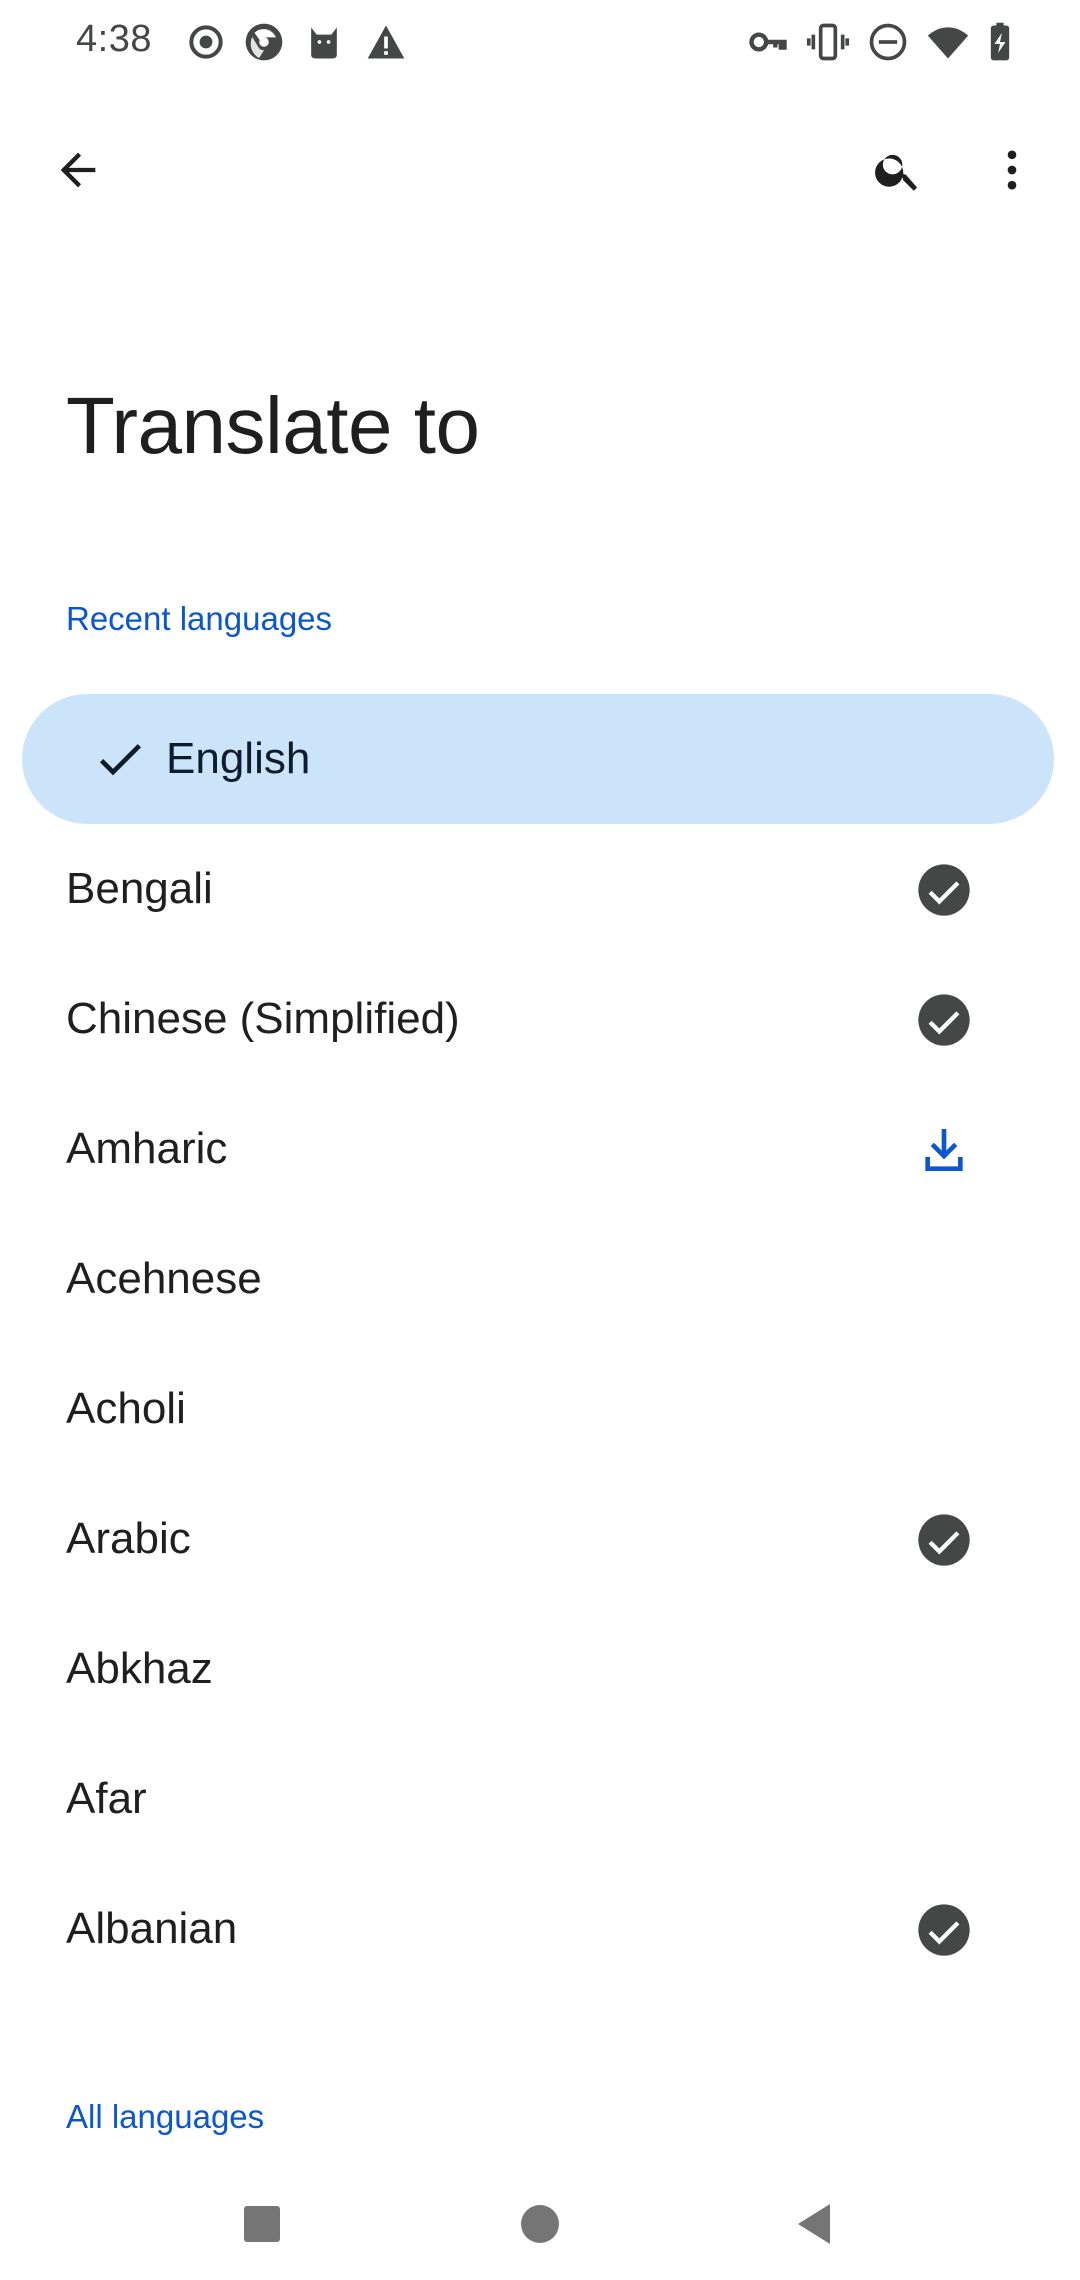  I want to click on recents-button, so click(262, 2224).